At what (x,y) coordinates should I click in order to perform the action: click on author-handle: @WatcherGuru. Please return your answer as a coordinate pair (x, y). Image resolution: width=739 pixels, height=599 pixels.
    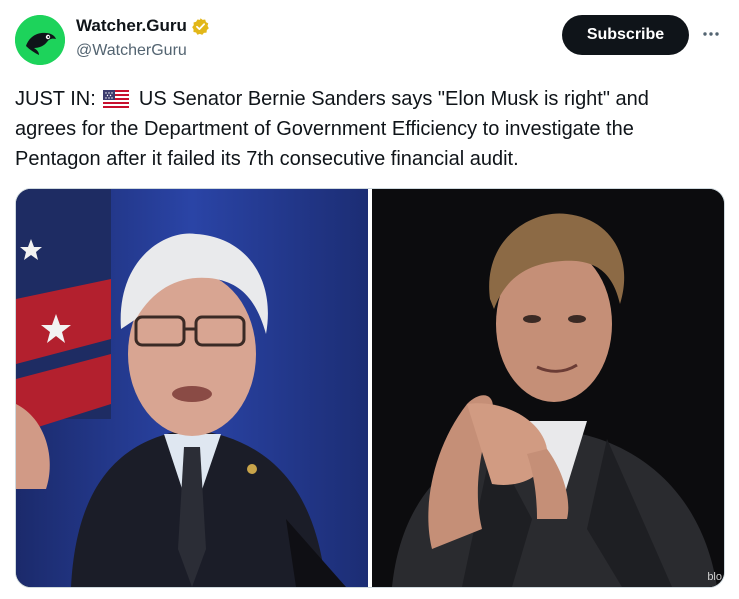
    Looking at the image, I should click on (131, 51).